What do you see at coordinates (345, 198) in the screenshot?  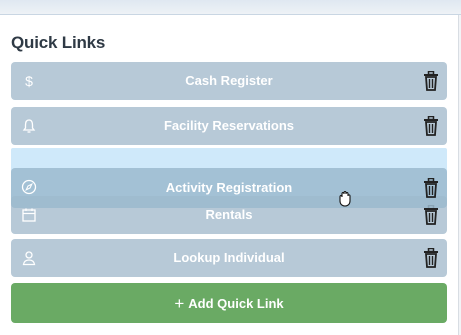 I see `grab-cursor-icon` at bounding box center [345, 198].